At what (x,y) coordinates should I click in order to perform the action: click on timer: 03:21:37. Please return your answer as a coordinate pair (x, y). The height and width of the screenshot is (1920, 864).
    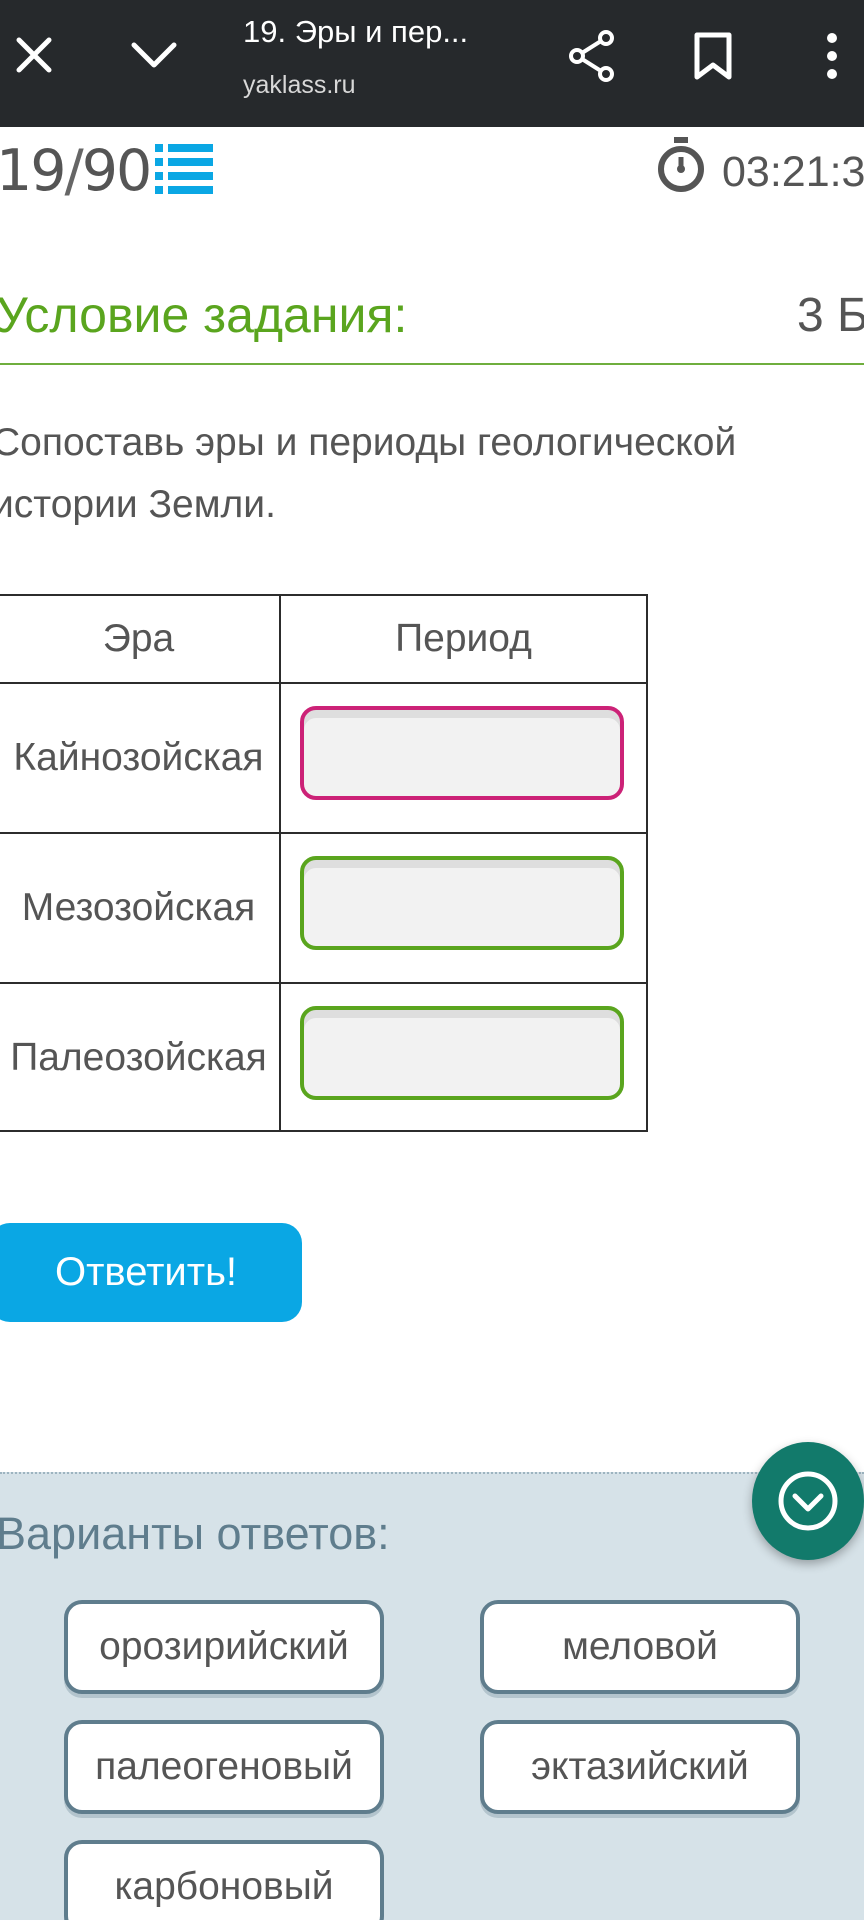
    Looking at the image, I should click on (793, 172).